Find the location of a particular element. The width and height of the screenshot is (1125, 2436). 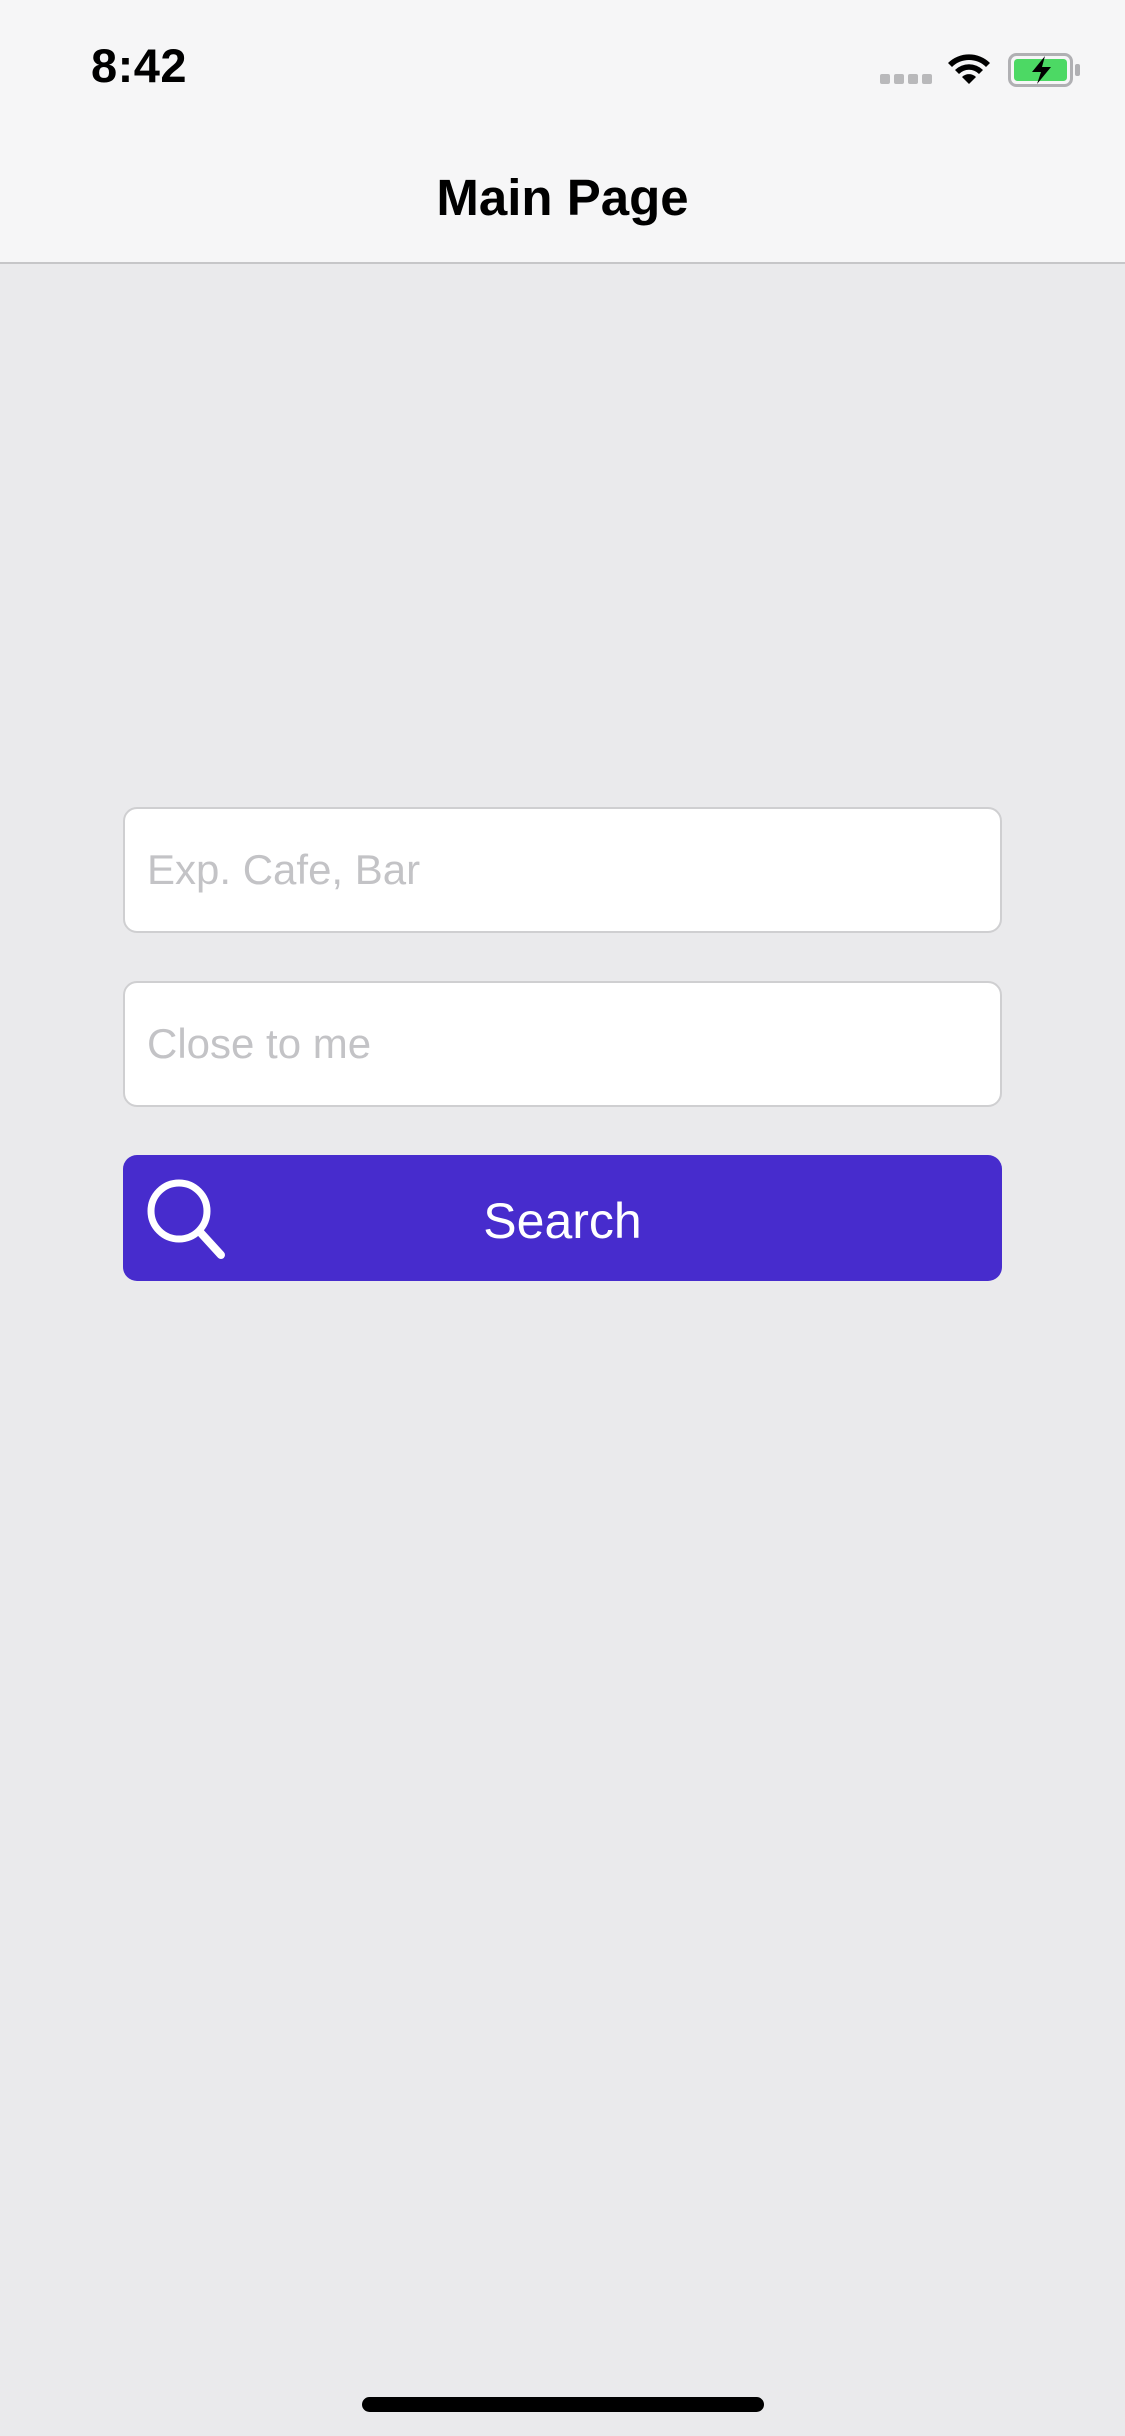

place-type-input is located at coordinates (562, 870).